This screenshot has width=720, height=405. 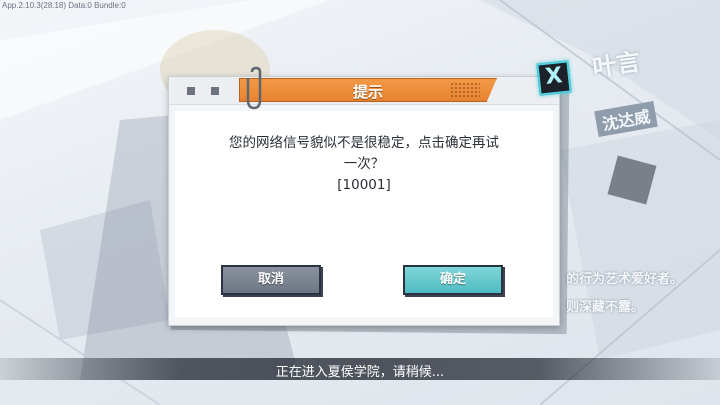 I want to click on confirm-button: 确定, so click(x=453, y=280).